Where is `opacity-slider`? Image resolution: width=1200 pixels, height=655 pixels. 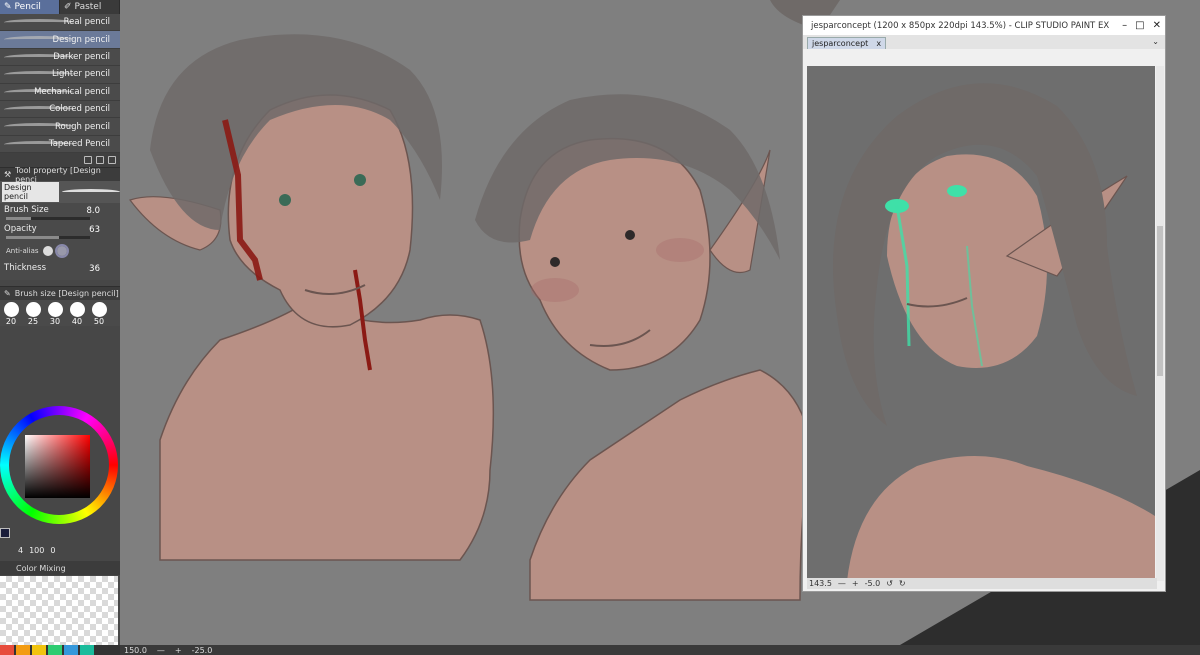
opacity-slider is located at coordinates (48, 238).